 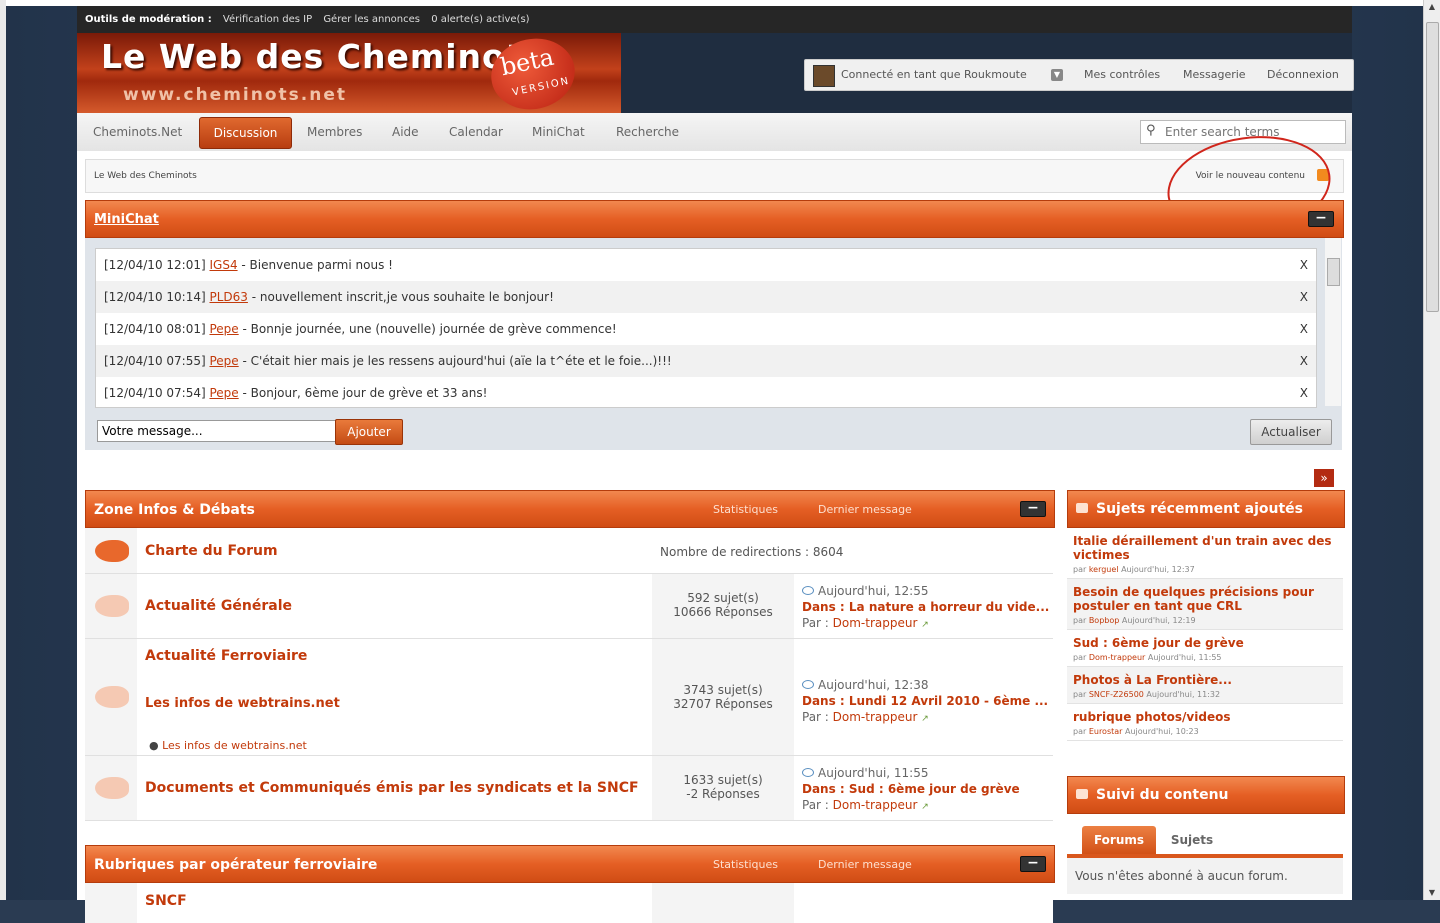 What do you see at coordinates (934, 74) in the screenshot?
I see `connected-user: Connecté en tant que Roukmoute` at bounding box center [934, 74].